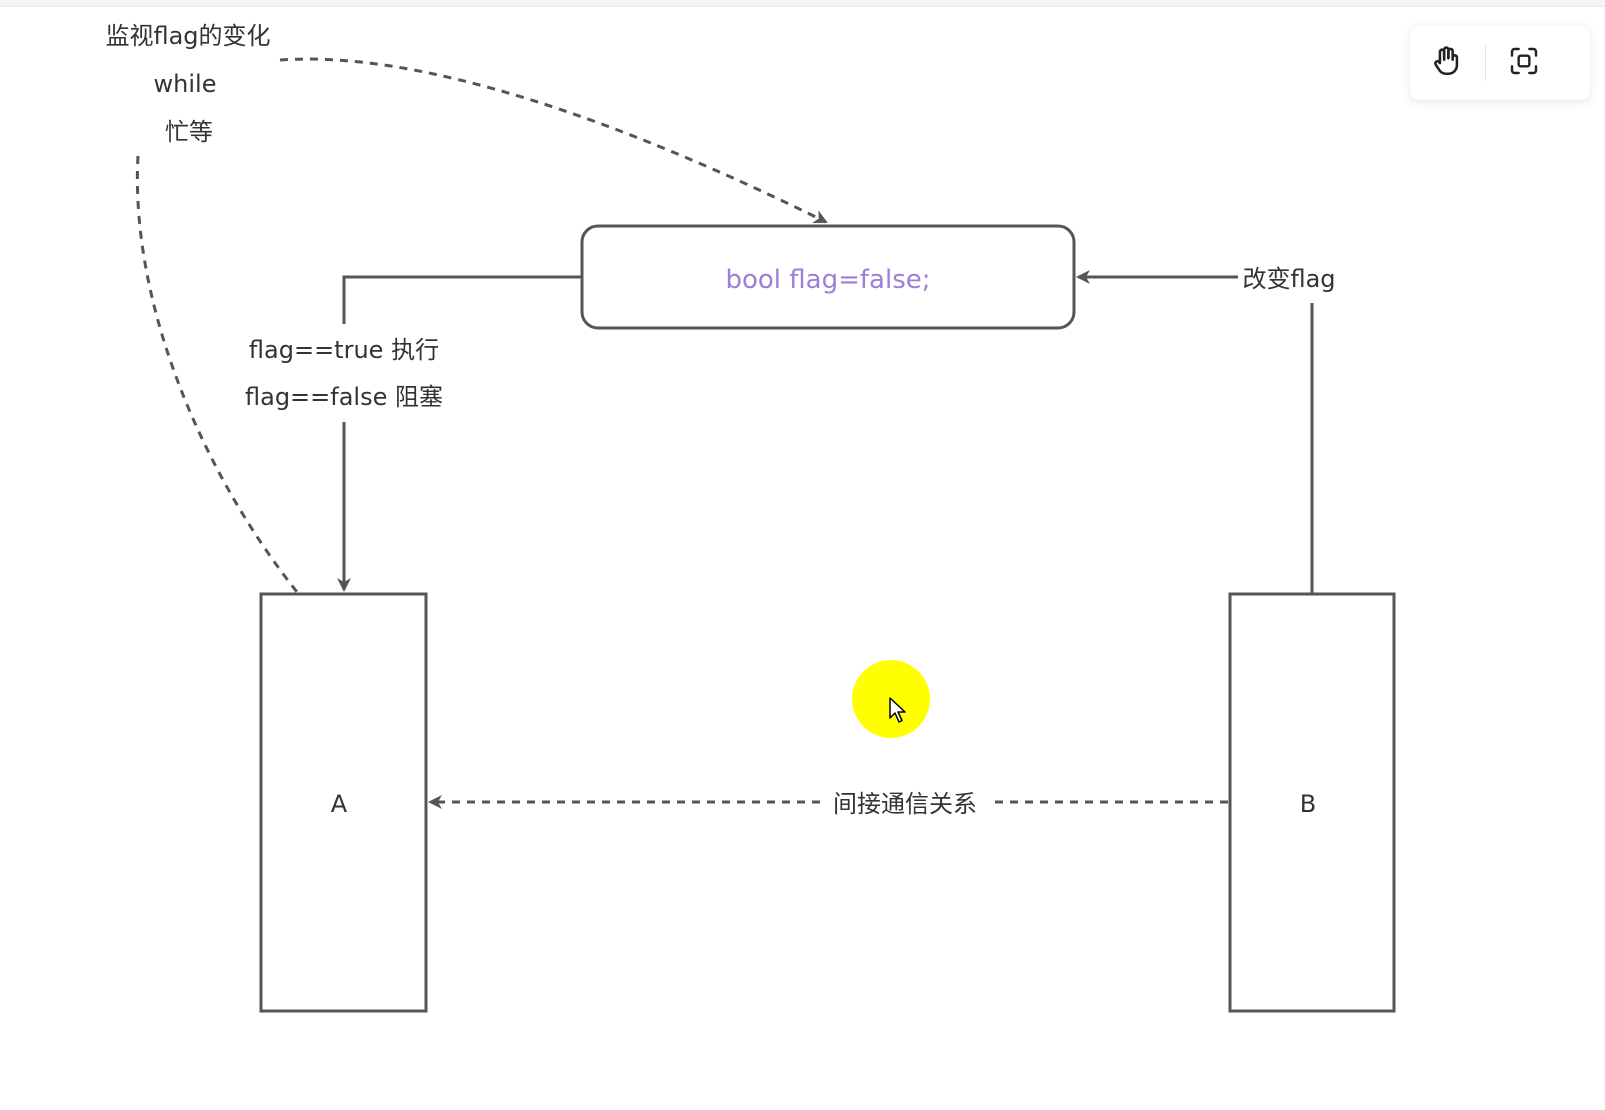 This screenshot has height=1110, width=1605. I want to click on mouse-pointer-icon, so click(898, 712).